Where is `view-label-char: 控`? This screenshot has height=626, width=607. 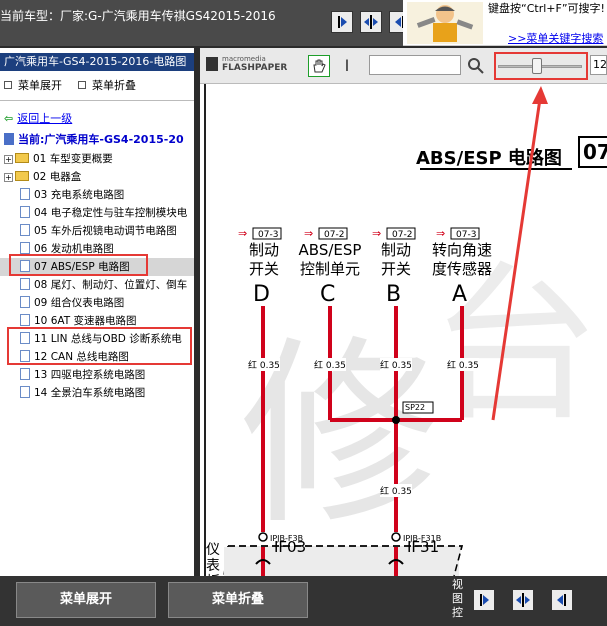
view-label-char: 控 is located at coordinates (457, 612).